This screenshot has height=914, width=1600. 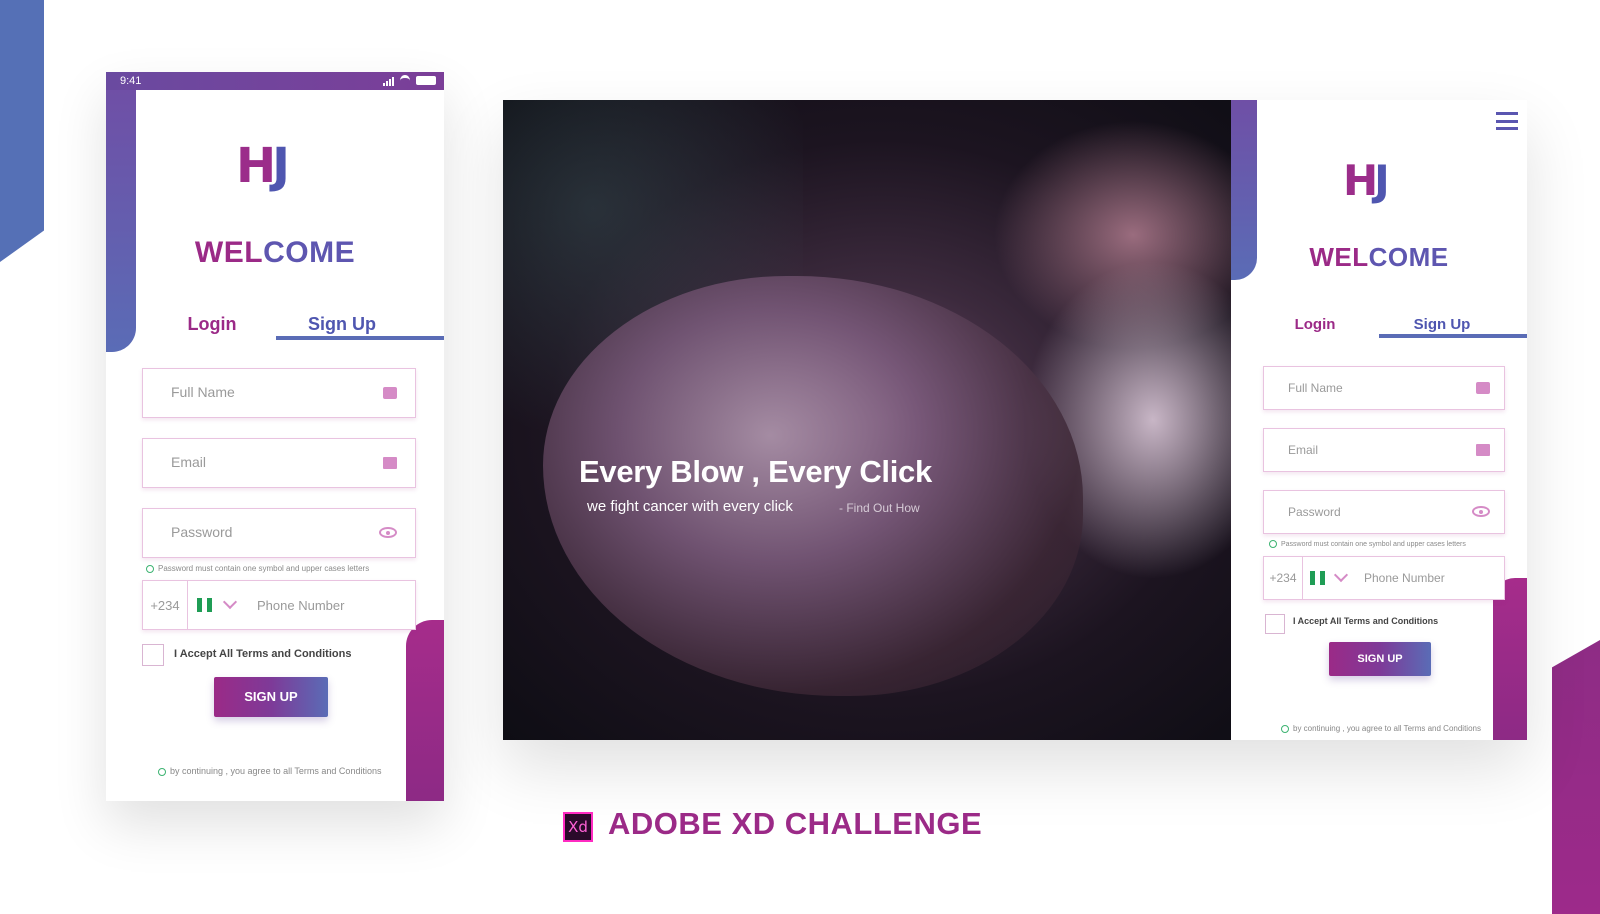 What do you see at coordinates (879, 508) in the screenshot?
I see `find-out-how-link: - Find Out How` at bounding box center [879, 508].